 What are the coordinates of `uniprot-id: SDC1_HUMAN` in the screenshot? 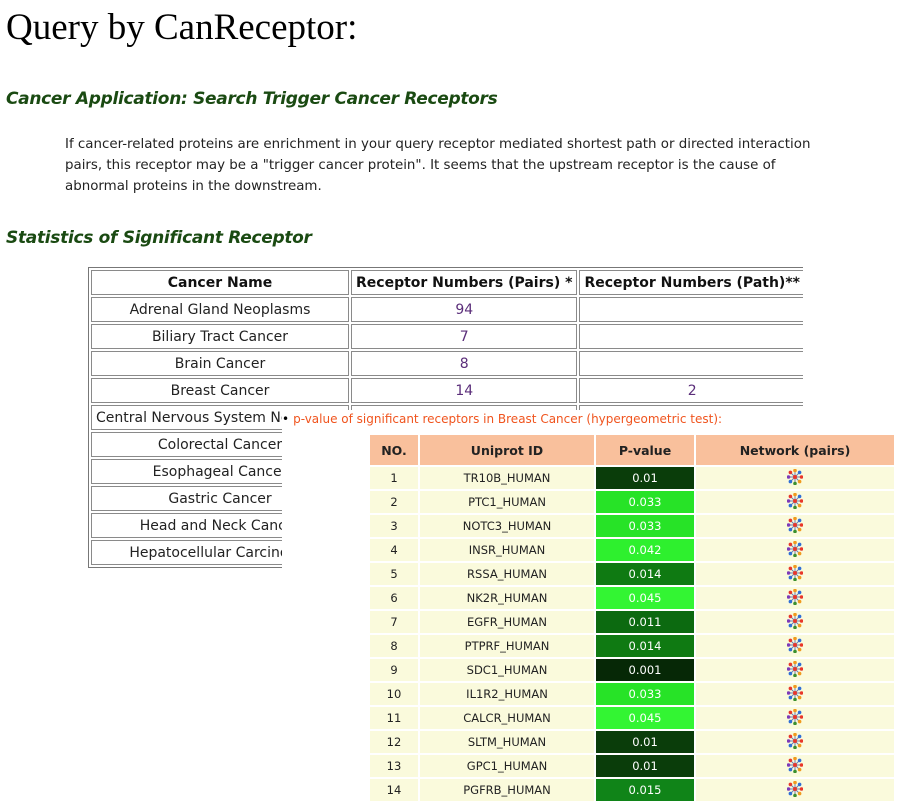 It's located at (507, 670).